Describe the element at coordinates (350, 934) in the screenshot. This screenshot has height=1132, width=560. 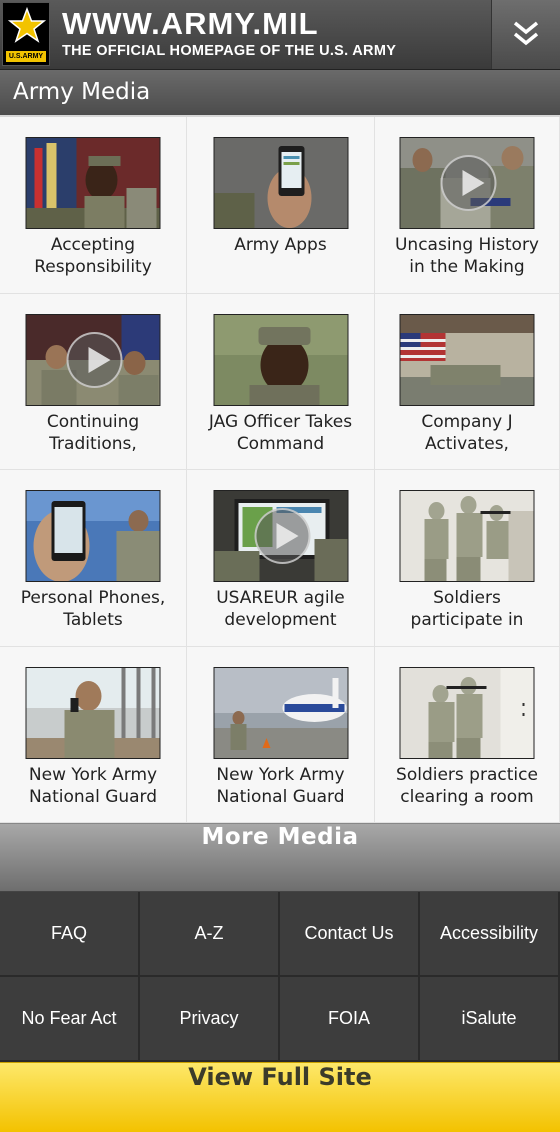
I see `footer-link-contact-us: Contact Us` at that location.